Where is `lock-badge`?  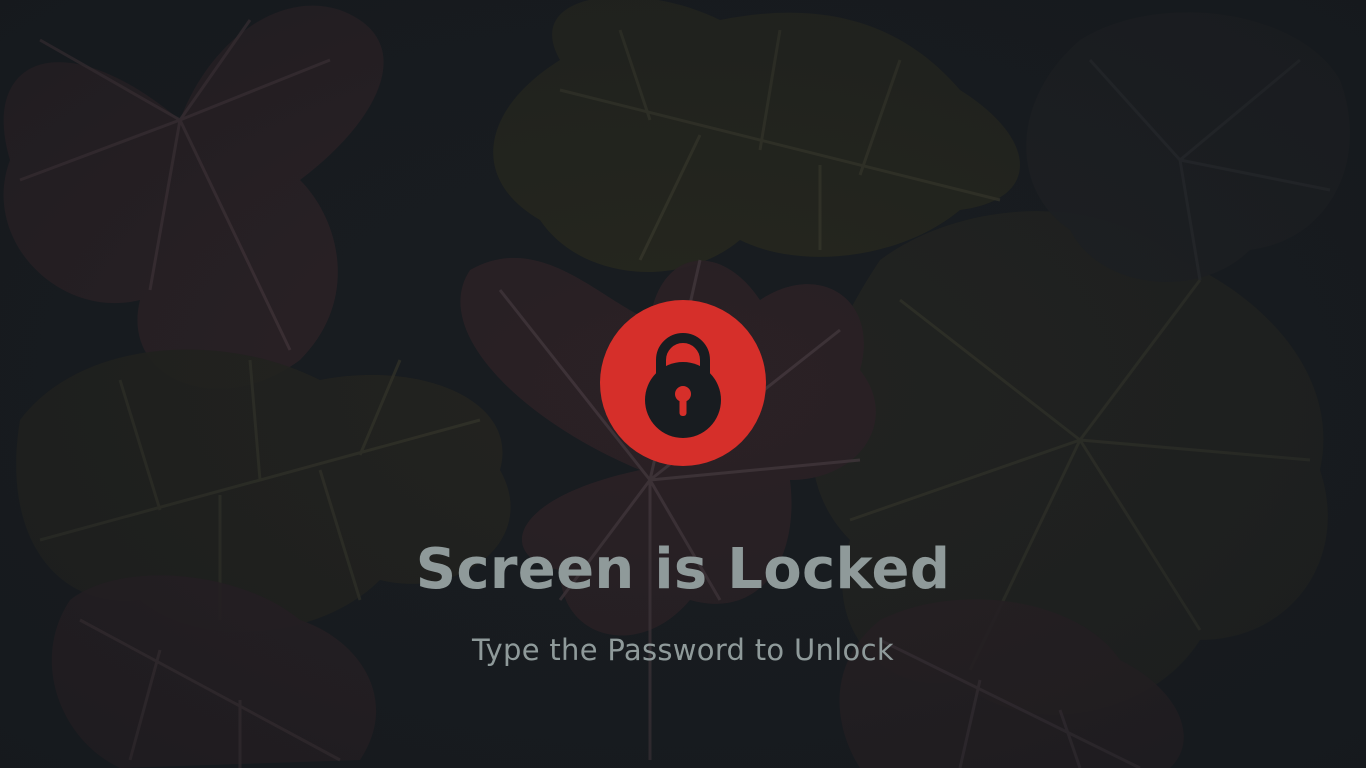
lock-badge is located at coordinates (683, 383).